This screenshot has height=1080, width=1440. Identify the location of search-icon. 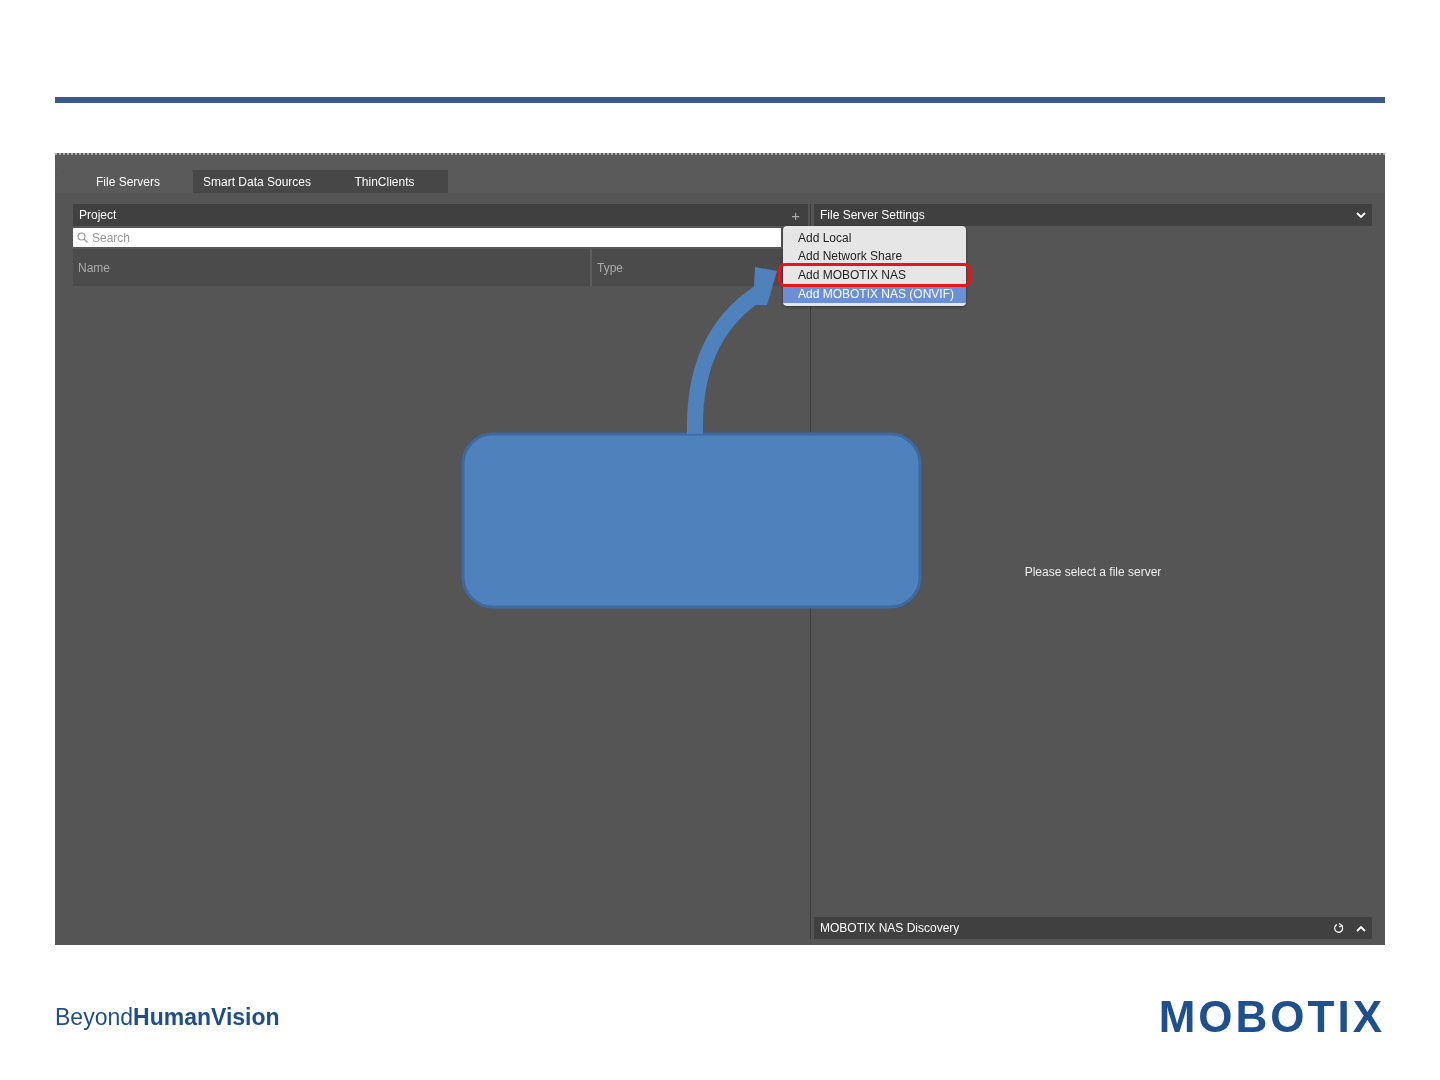
(82, 237).